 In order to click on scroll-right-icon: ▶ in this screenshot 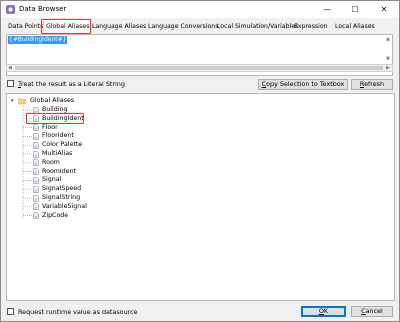, I will do `click(388, 68)`.